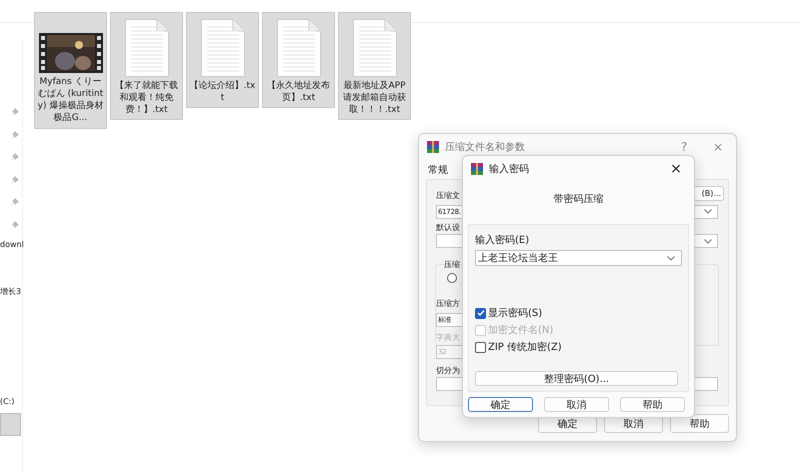  What do you see at coordinates (452, 264) in the screenshot?
I see `group-label: 压缩` at bounding box center [452, 264].